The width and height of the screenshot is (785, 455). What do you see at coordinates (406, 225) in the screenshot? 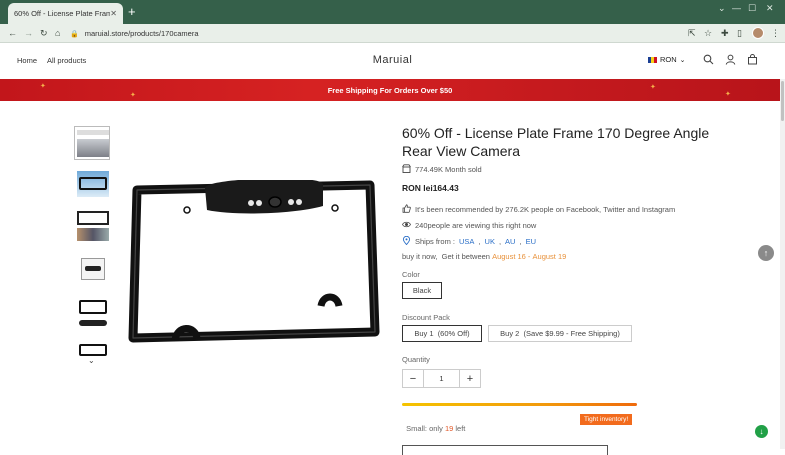
I see `eye-icon` at bounding box center [406, 225].